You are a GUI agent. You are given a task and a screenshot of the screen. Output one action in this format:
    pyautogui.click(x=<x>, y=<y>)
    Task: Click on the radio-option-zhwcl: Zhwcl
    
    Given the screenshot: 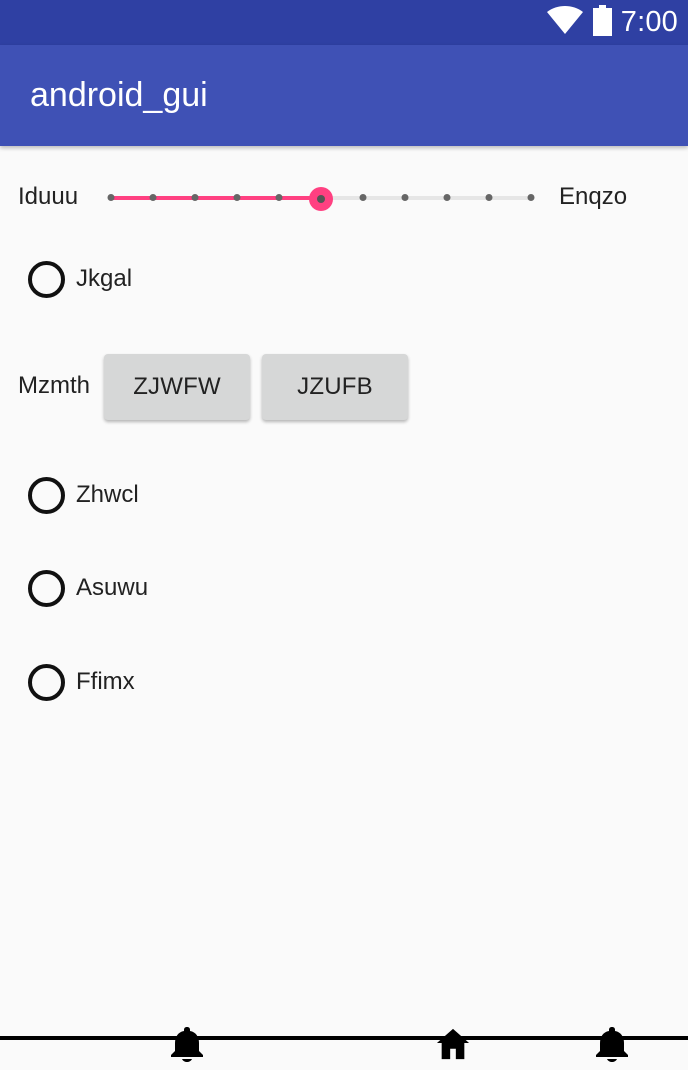 What is the action you would take?
    pyautogui.click(x=83, y=495)
    